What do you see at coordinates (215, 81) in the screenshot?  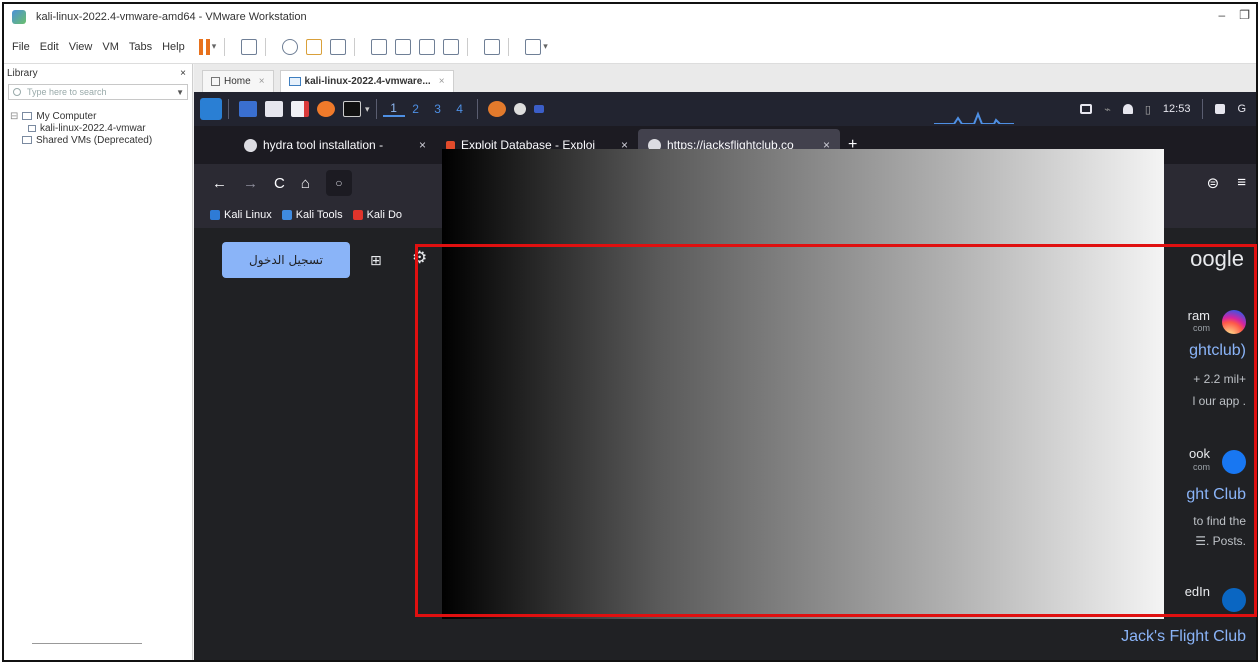 I see `home-icon` at bounding box center [215, 81].